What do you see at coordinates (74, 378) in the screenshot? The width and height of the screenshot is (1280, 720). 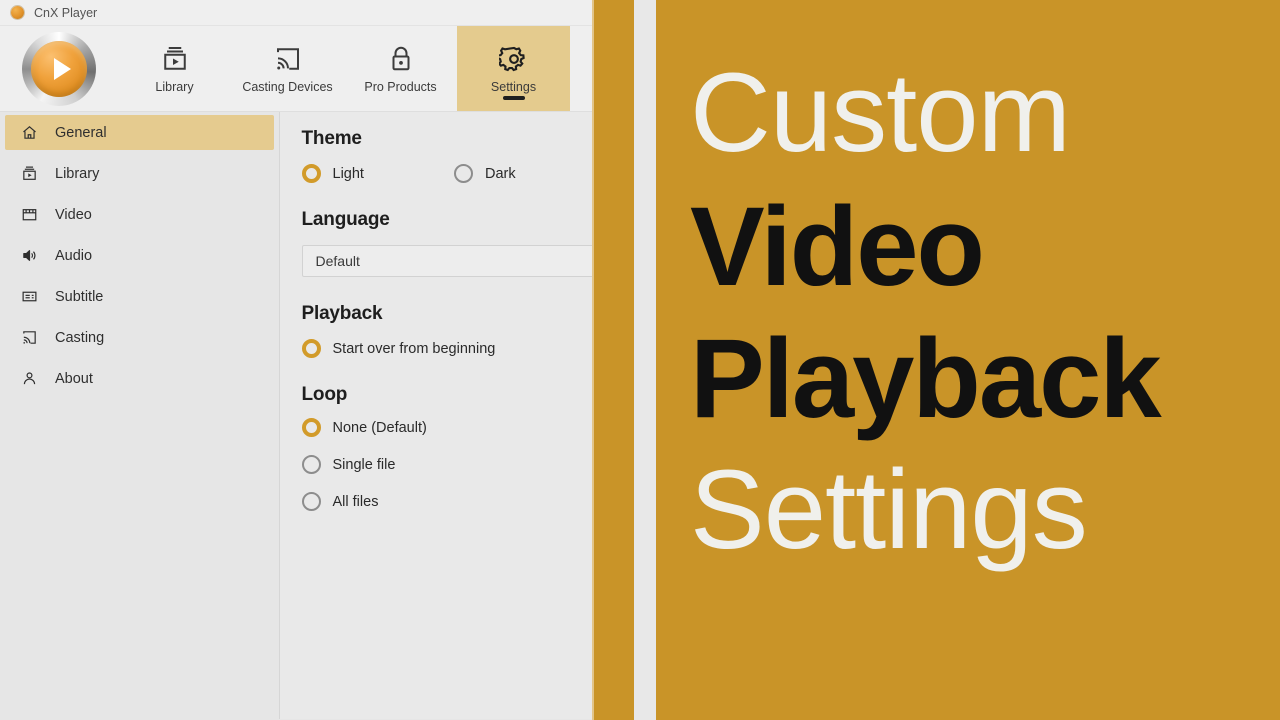 I see `sidebar-item-about-label: About` at bounding box center [74, 378].